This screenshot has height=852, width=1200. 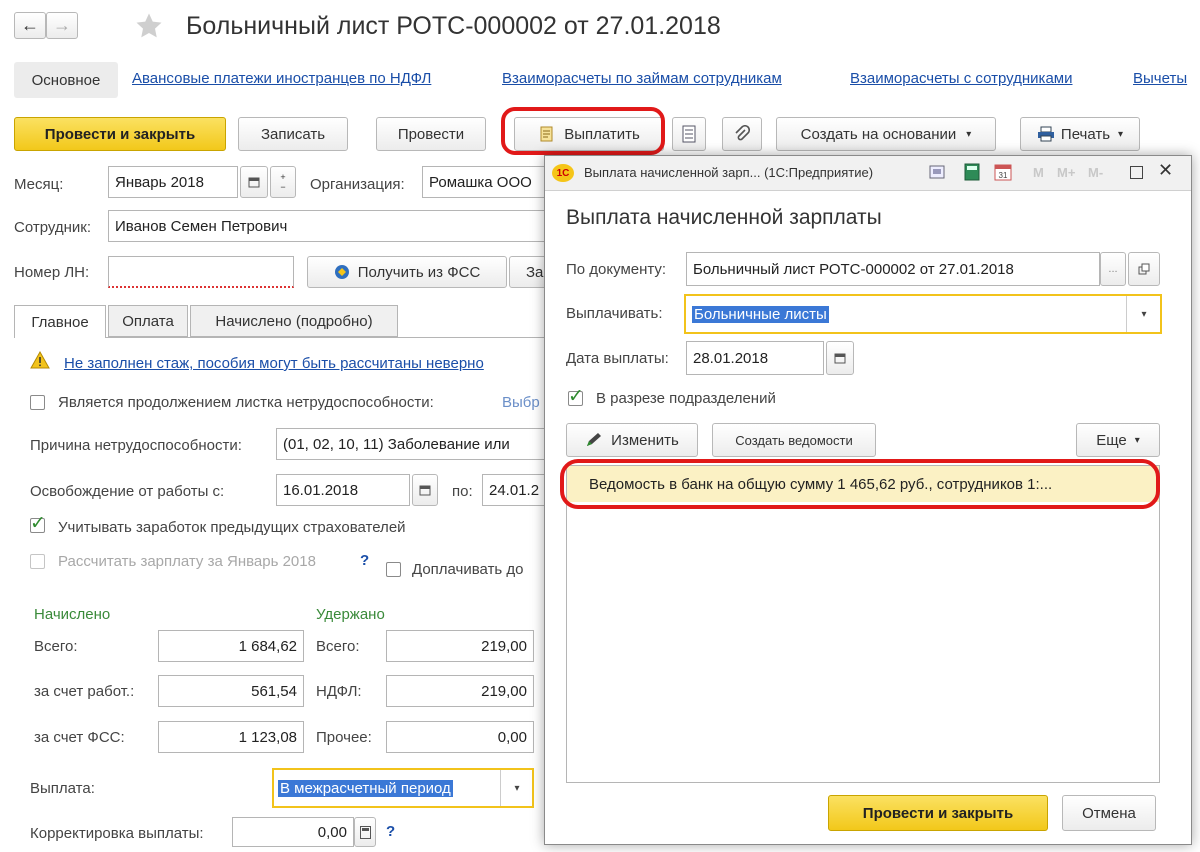 I want to click on employee-field: Иванов Семен Петрович, so click(x=333, y=226).